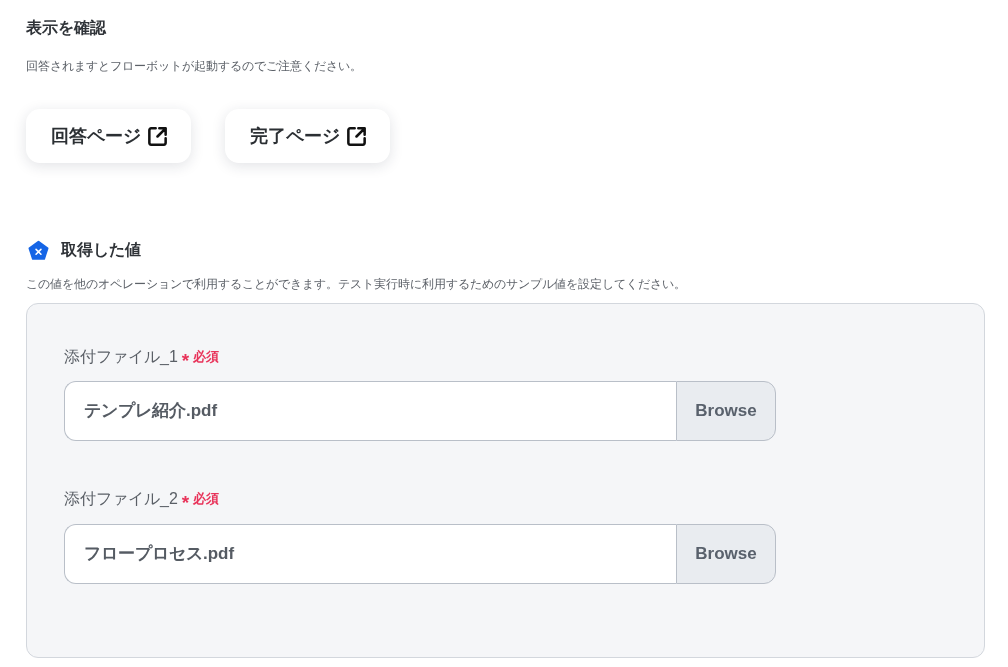  What do you see at coordinates (194, 66) in the screenshot?
I see `section-description: 回答されますとフローボットが起動するのでご注意ください。` at bounding box center [194, 66].